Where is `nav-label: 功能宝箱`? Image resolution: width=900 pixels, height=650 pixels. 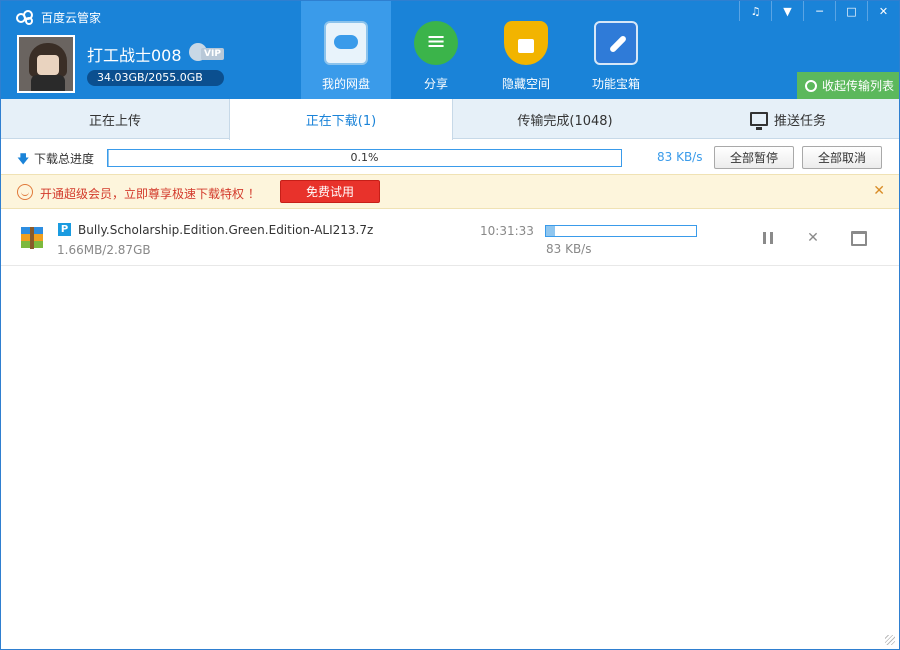 nav-label: 功能宝箱 is located at coordinates (615, 84).